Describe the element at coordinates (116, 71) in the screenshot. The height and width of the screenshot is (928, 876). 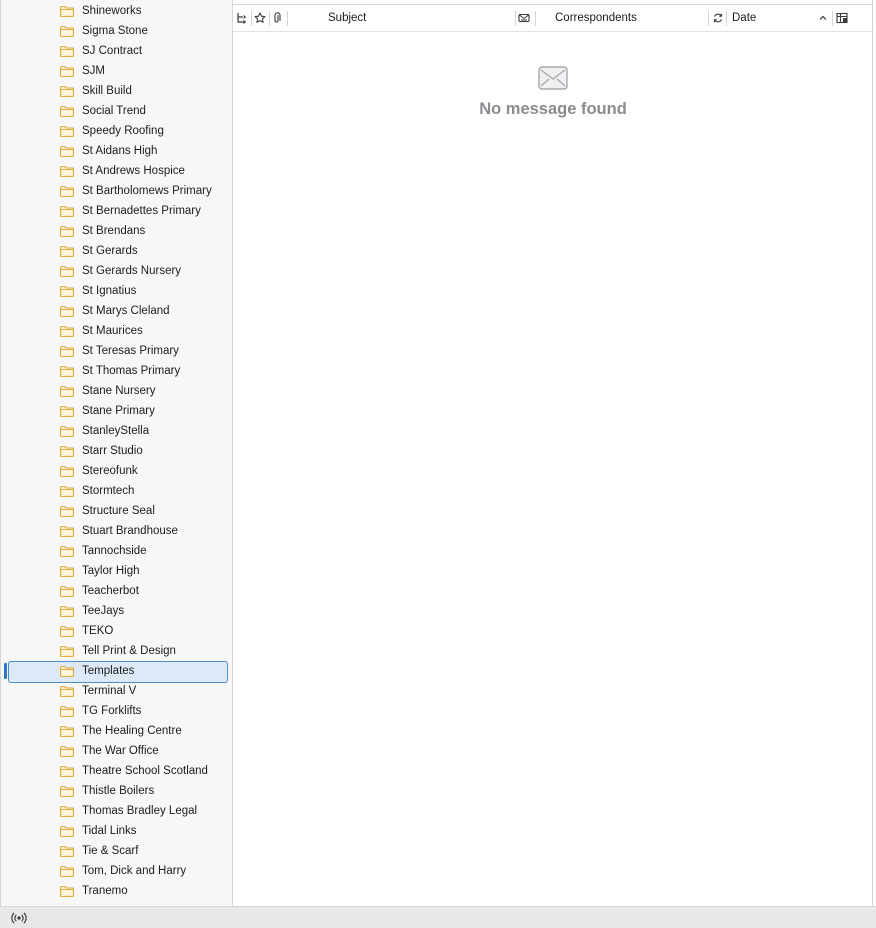
I see `folder-item: SJM` at that location.